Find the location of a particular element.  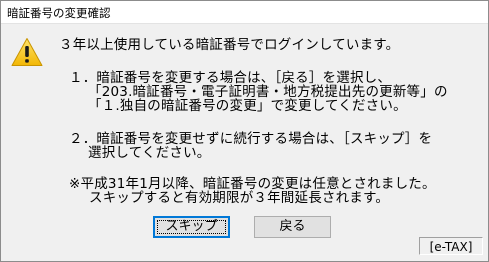

message-note-line2: スキップすると有効期限が３年間延長されます。 is located at coordinates (239, 198).